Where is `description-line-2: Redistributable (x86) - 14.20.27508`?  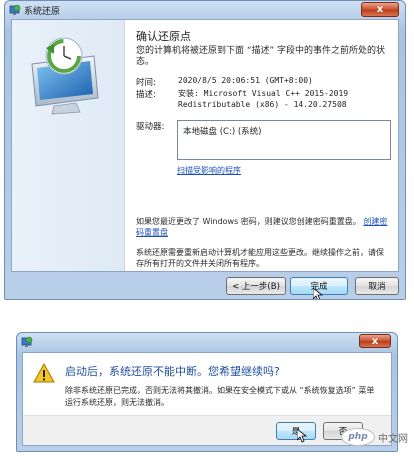 description-line-2: Redistributable (x86) - 14.20.27508 is located at coordinates (262, 104).